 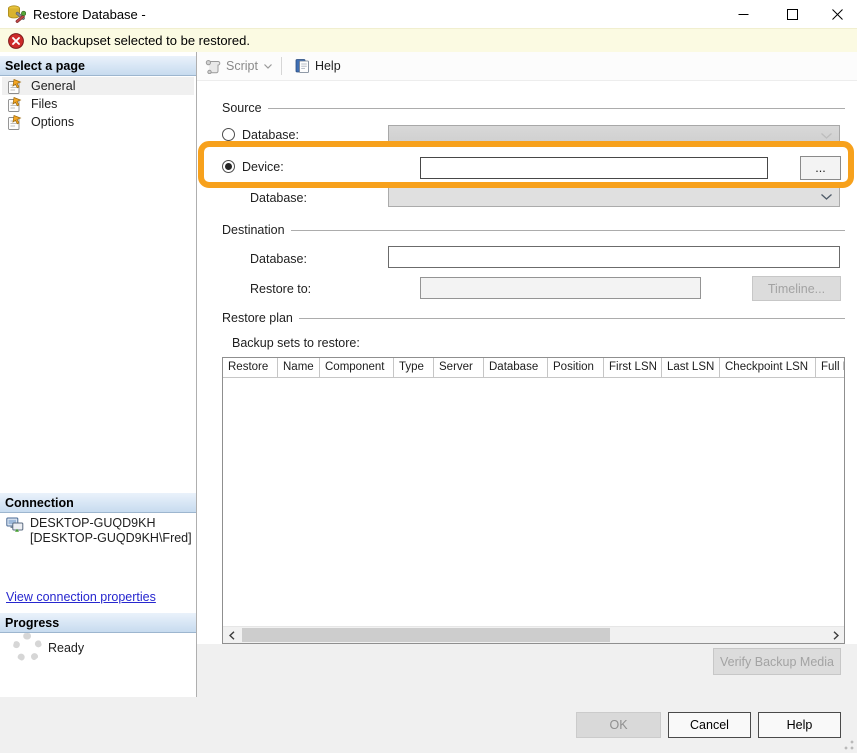 I want to click on select-a-page-header: Select a page, so click(x=98, y=66).